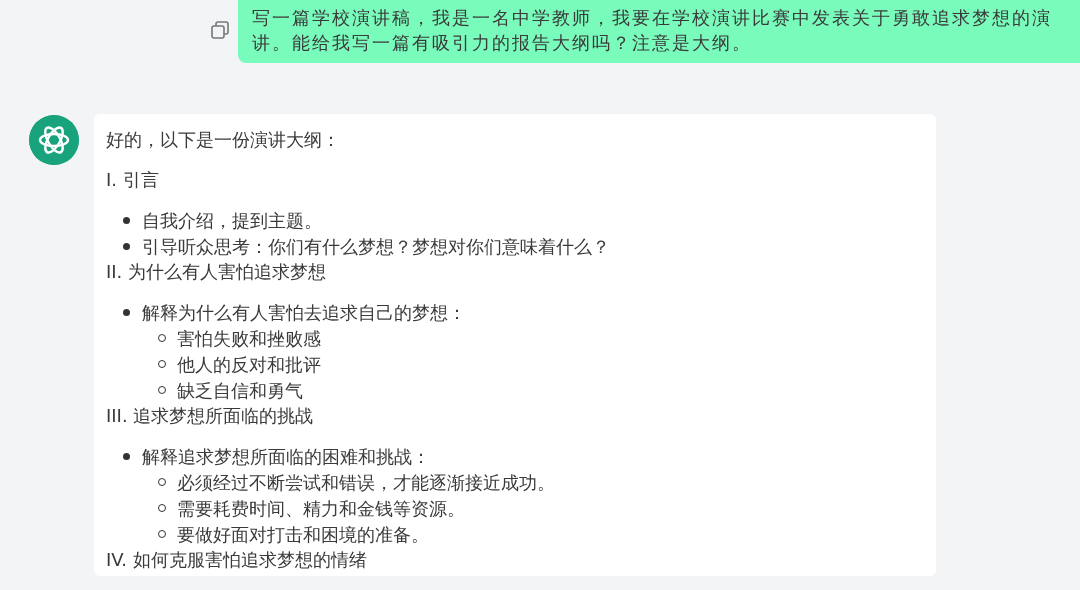  What do you see at coordinates (240, 390) in the screenshot?
I see `list-item: 缺乏自信和勇气` at bounding box center [240, 390].